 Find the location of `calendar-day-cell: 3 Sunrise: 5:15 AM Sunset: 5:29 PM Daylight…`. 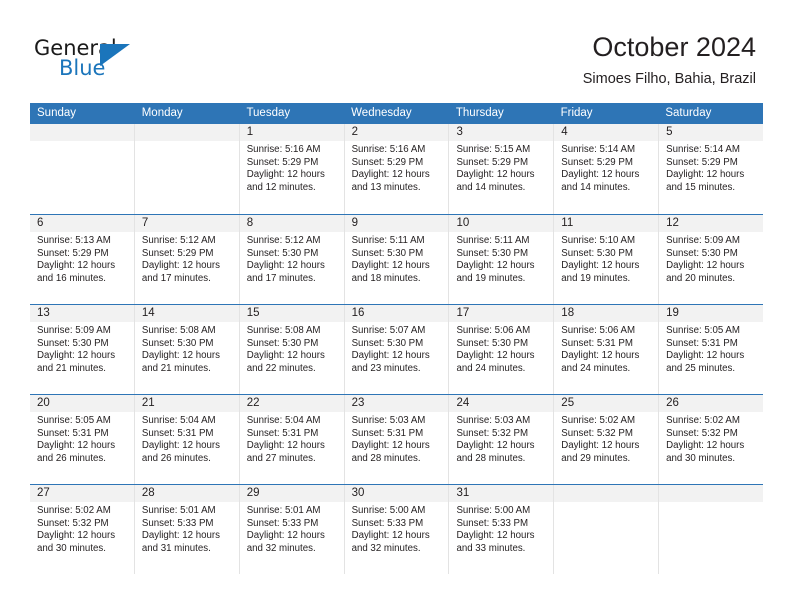

calendar-day-cell: 3 Sunrise: 5:15 AM Sunset: 5:29 PM Daylight… is located at coordinates (502, 169).